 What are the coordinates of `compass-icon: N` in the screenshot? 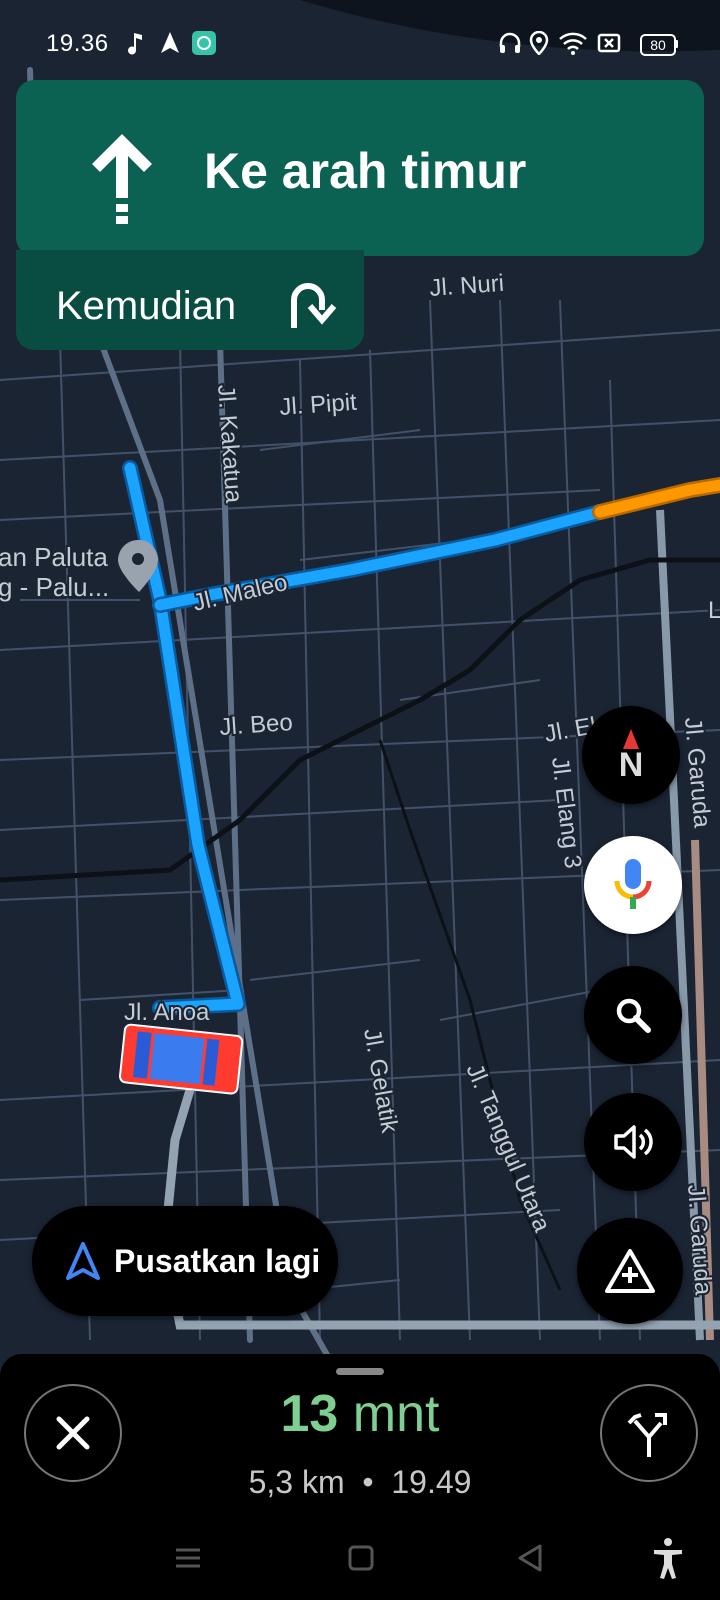 It's located at (631, 756).